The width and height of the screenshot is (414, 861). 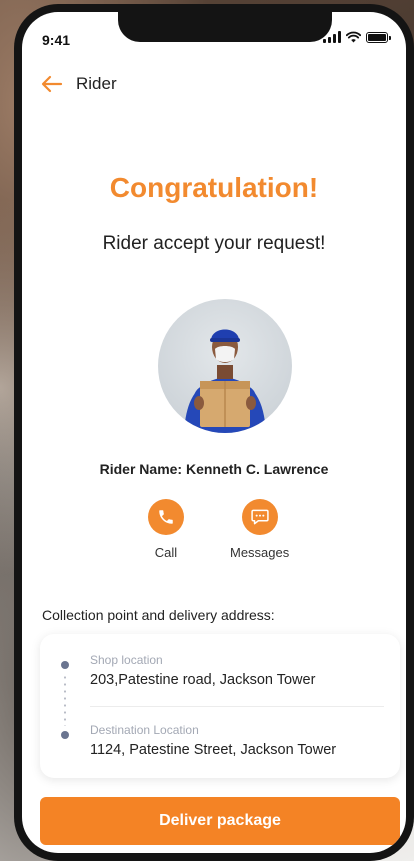 What do you see at coordinates (96, 83) in the screenshot?
I see `page-title: Rider` at bounding box center [96, 83].